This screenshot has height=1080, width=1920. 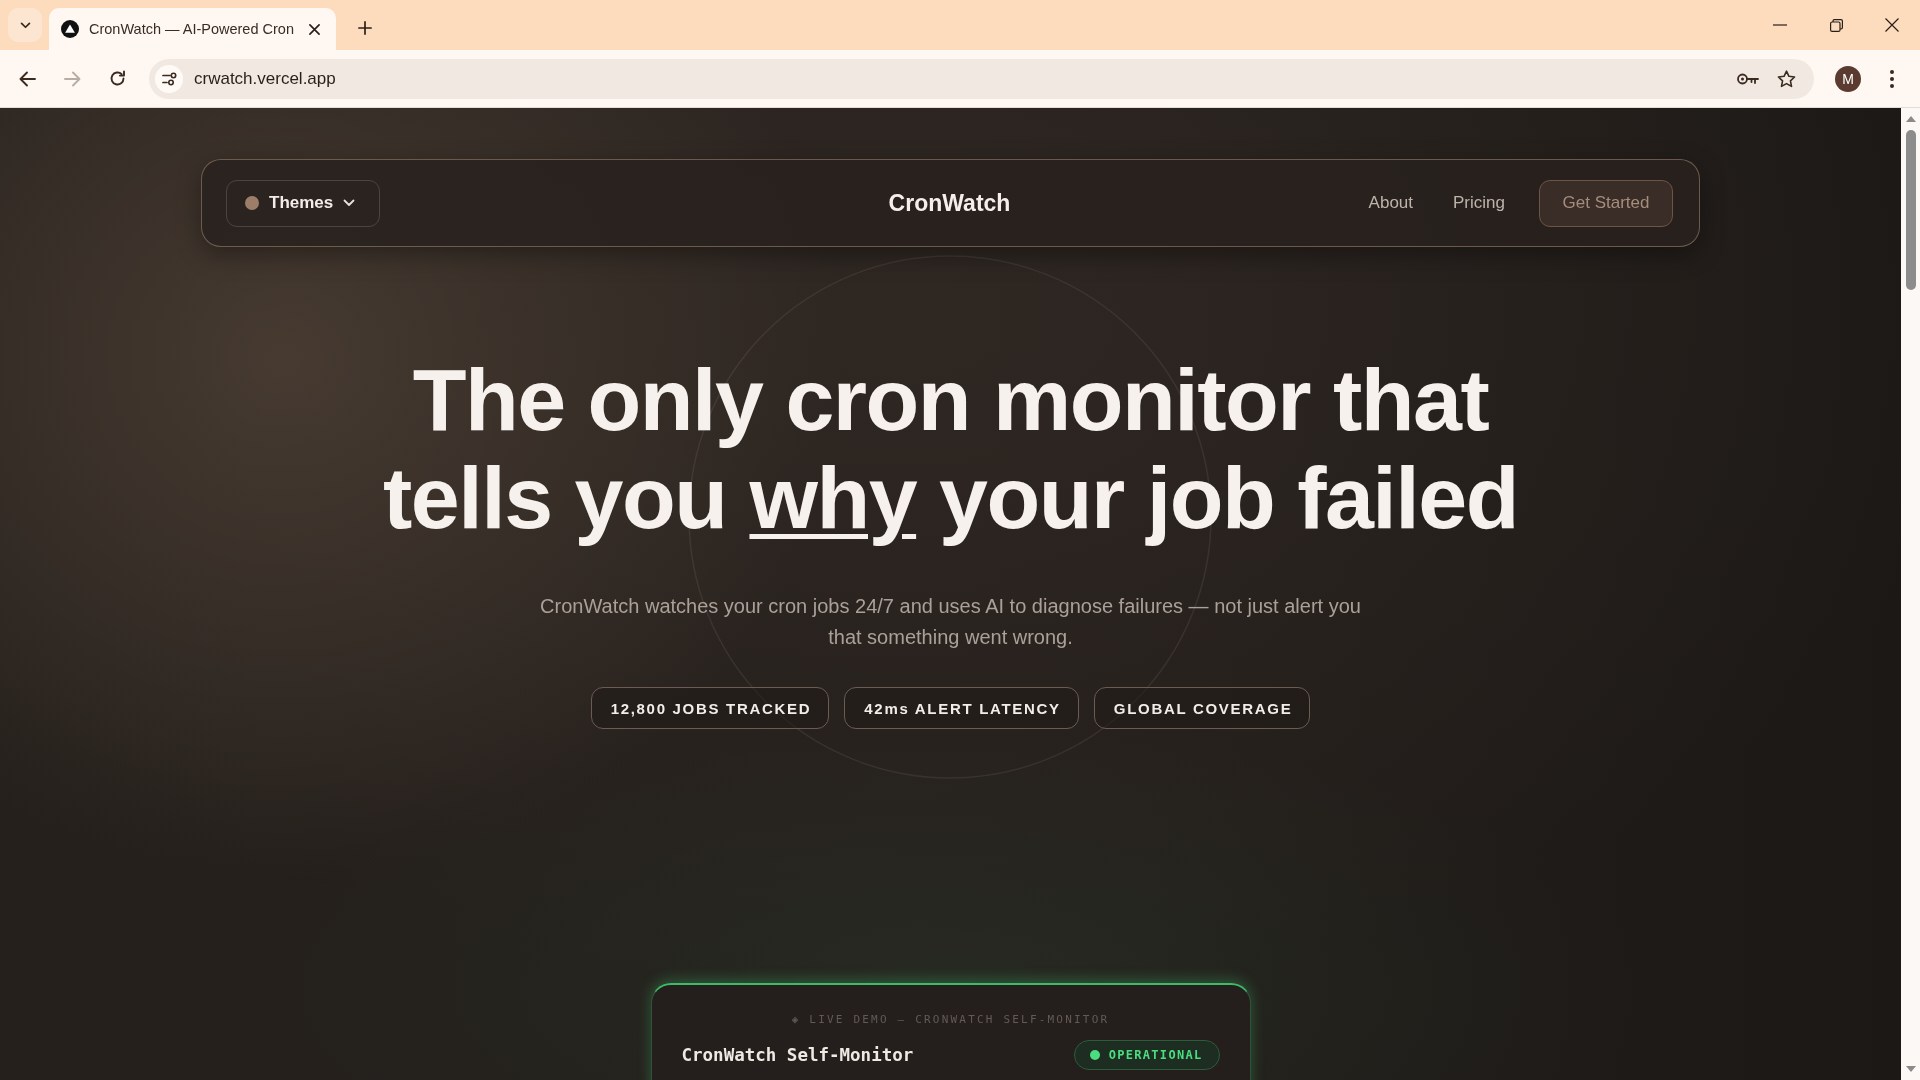 What do you see at coordinates (1848, 78) in the screenshot?
I see `profile-avatar: M` at bounding box center [1848, 78].